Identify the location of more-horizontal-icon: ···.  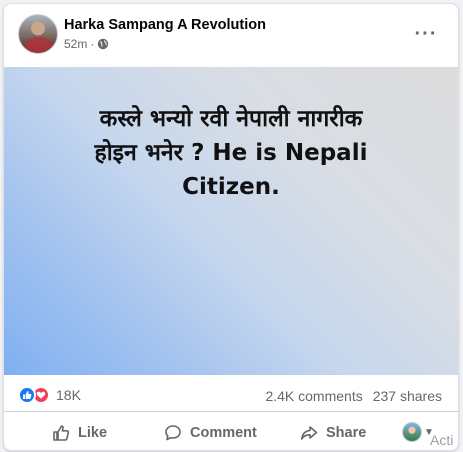
(426, 34).